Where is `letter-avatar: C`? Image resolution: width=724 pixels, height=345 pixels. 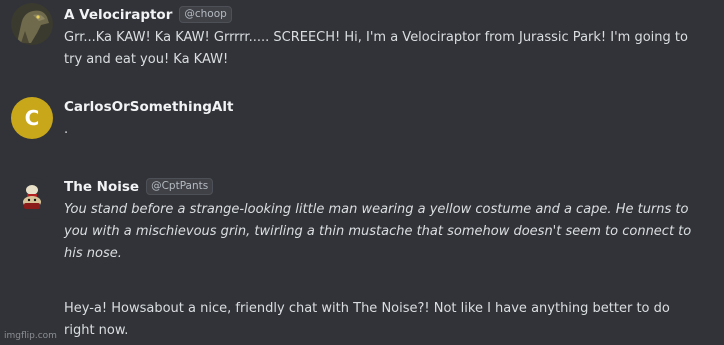 letter-avatar: C is located at coordinates (32, 118).